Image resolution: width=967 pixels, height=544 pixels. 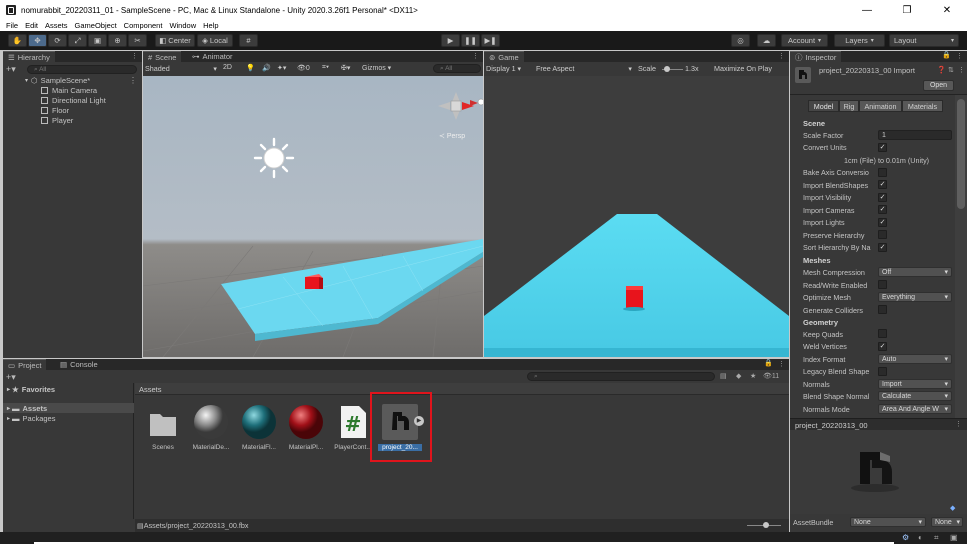 I want to click on tag-icon: ◆, so click(x=952, y=508).